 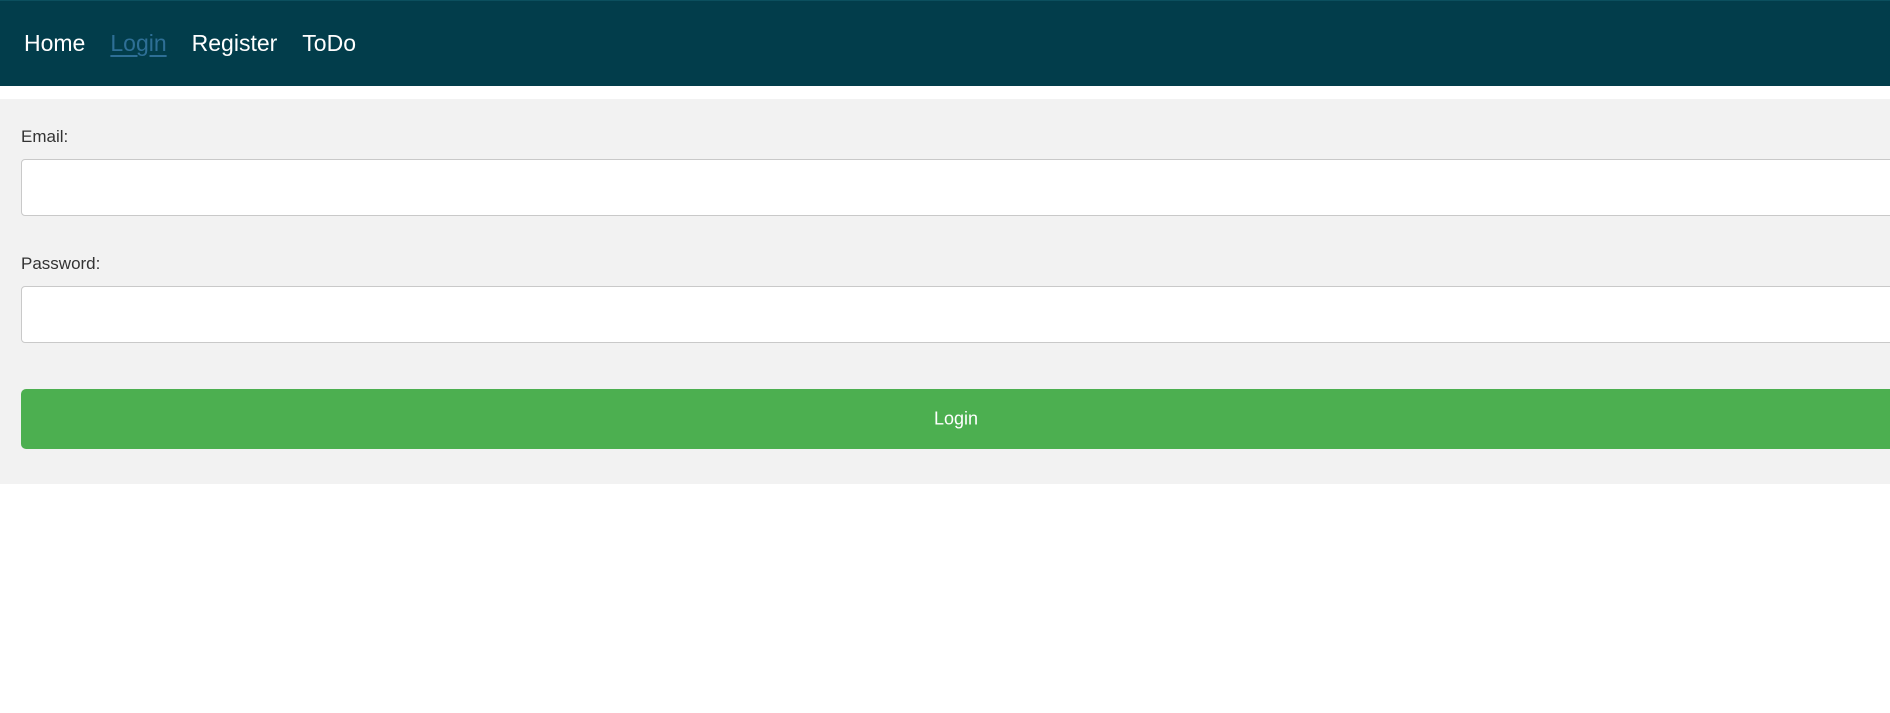 I want to click on nav-link-register: Register, so click(x=235, y=43).